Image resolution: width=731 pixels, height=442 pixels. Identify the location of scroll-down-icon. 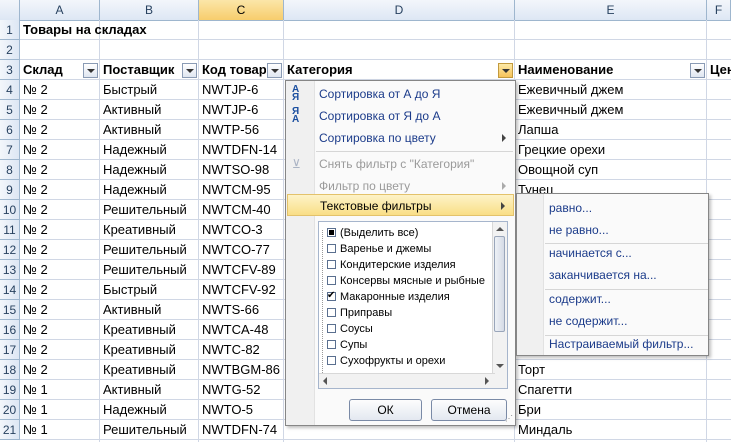
(500, 366).